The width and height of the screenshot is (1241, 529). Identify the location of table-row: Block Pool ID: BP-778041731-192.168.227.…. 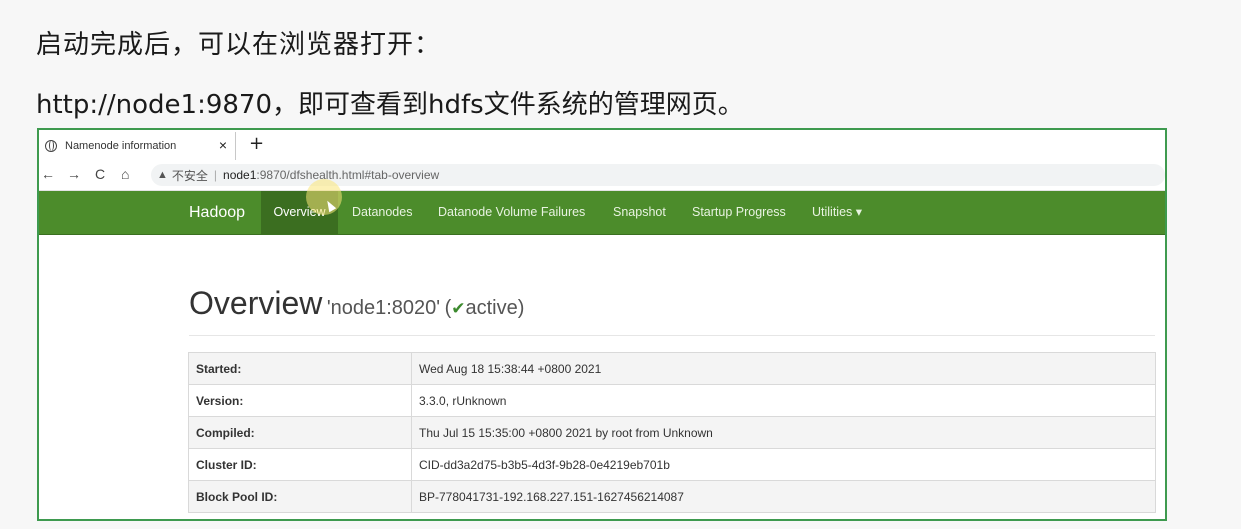
(672, 496).